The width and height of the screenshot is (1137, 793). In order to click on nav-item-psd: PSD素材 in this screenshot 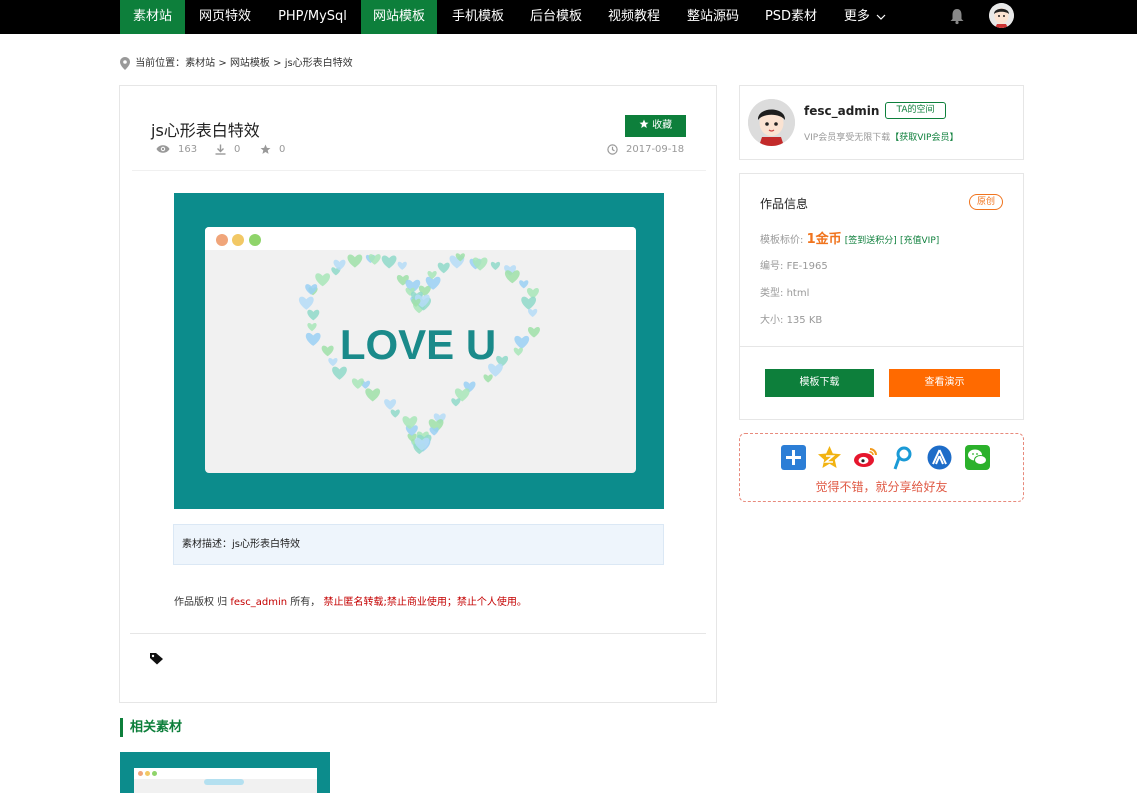, I will do `click(791, 17)`.